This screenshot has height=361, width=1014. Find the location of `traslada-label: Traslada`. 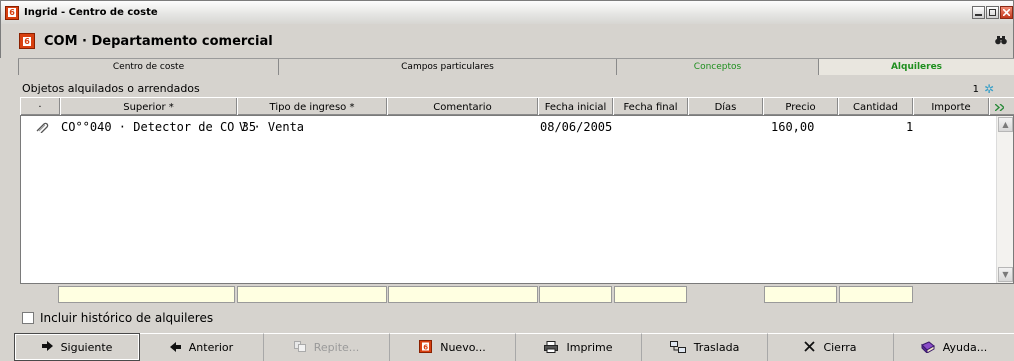

traslada-label: Traslada is located at coordinates (716, 347).